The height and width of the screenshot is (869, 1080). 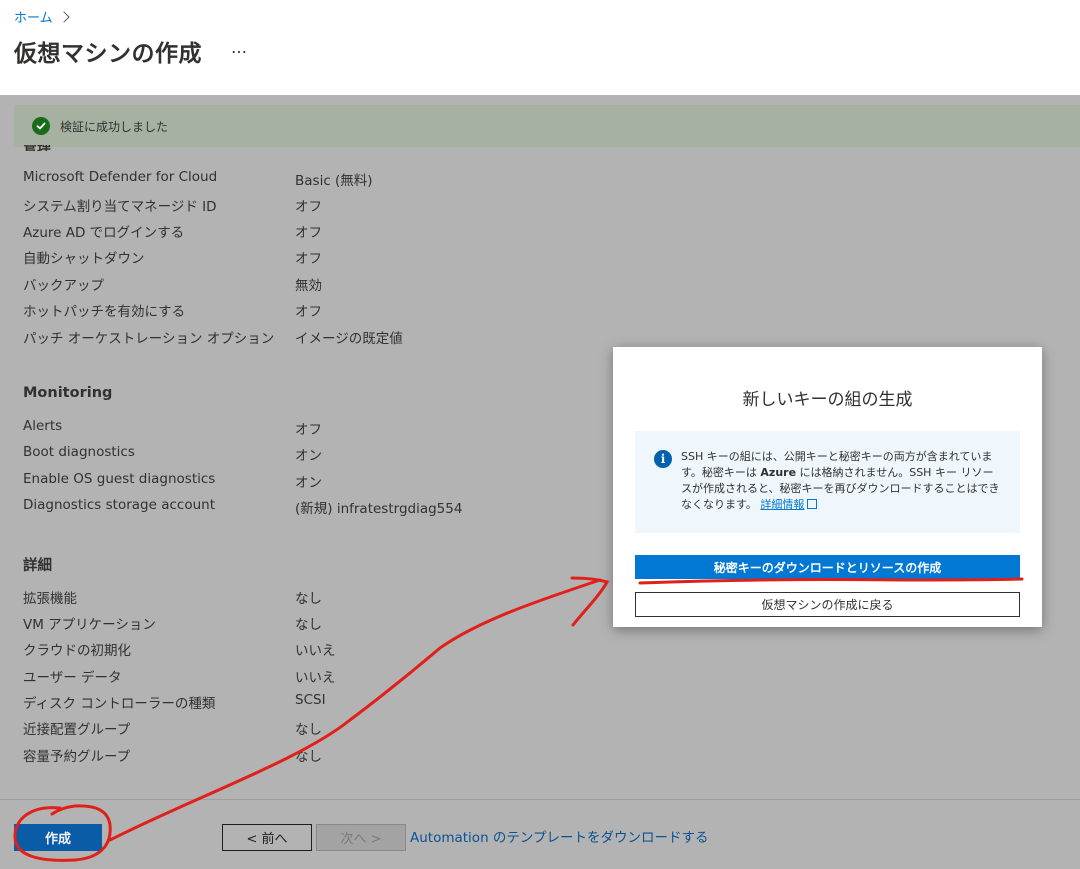 What do you see at coordinates (68, 393) in the screenshot?
I see `monitoring-heading: Monitoring` at bounding box center [68, 393].